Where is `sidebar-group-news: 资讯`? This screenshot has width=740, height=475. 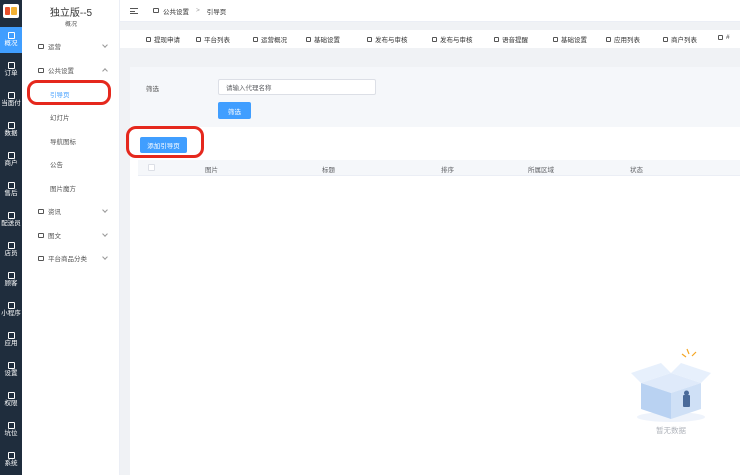
sidebar-group-news: 资讯 is located at coordinates (71, 211).